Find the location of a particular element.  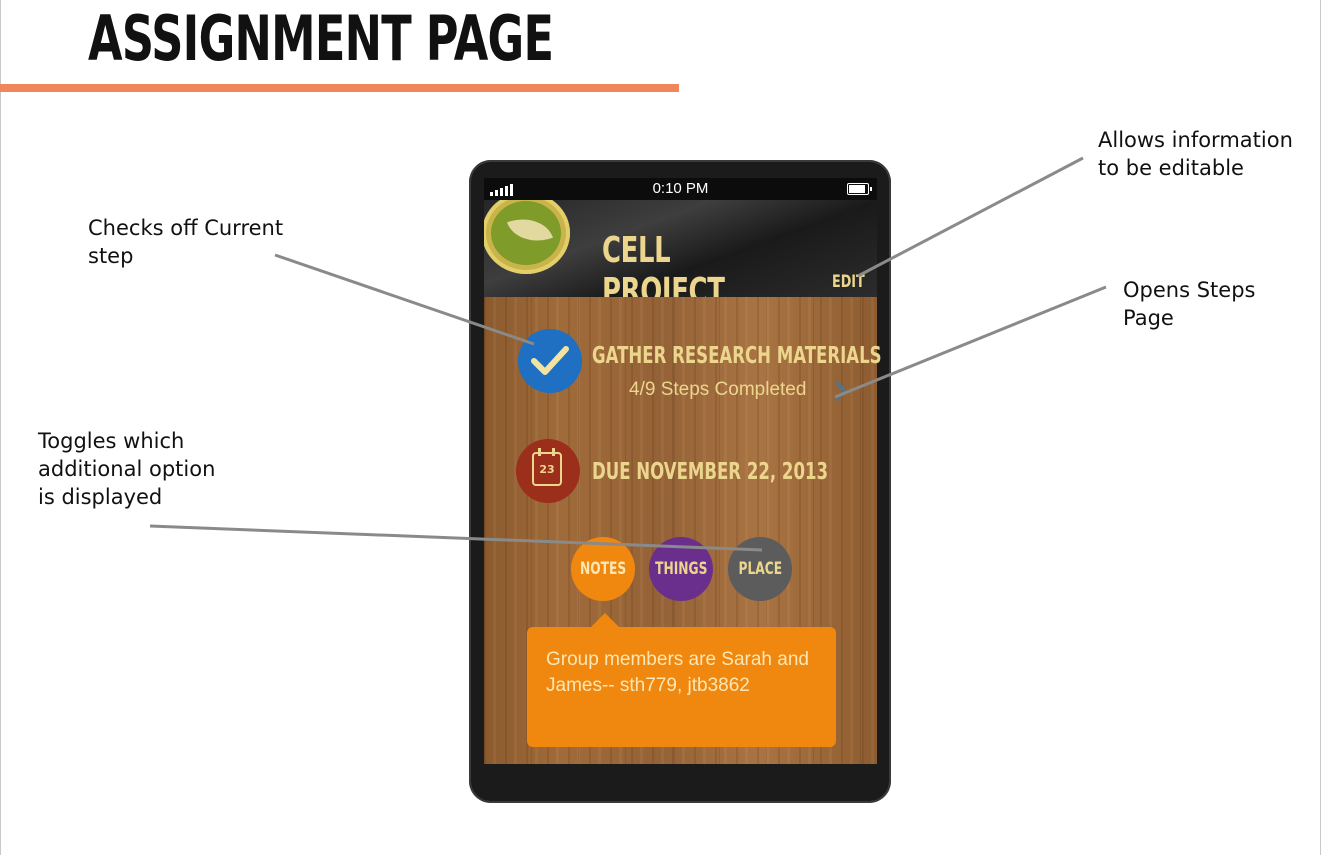

option-place-button: PLACE is located at coordinates (760, 569).